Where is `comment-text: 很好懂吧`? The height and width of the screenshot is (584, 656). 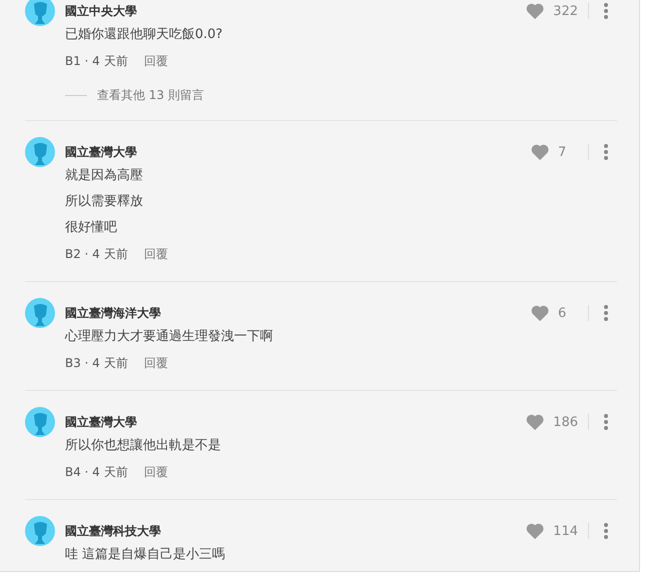
comment-text: 很好懂吧 is located at coordinates (91, 228).